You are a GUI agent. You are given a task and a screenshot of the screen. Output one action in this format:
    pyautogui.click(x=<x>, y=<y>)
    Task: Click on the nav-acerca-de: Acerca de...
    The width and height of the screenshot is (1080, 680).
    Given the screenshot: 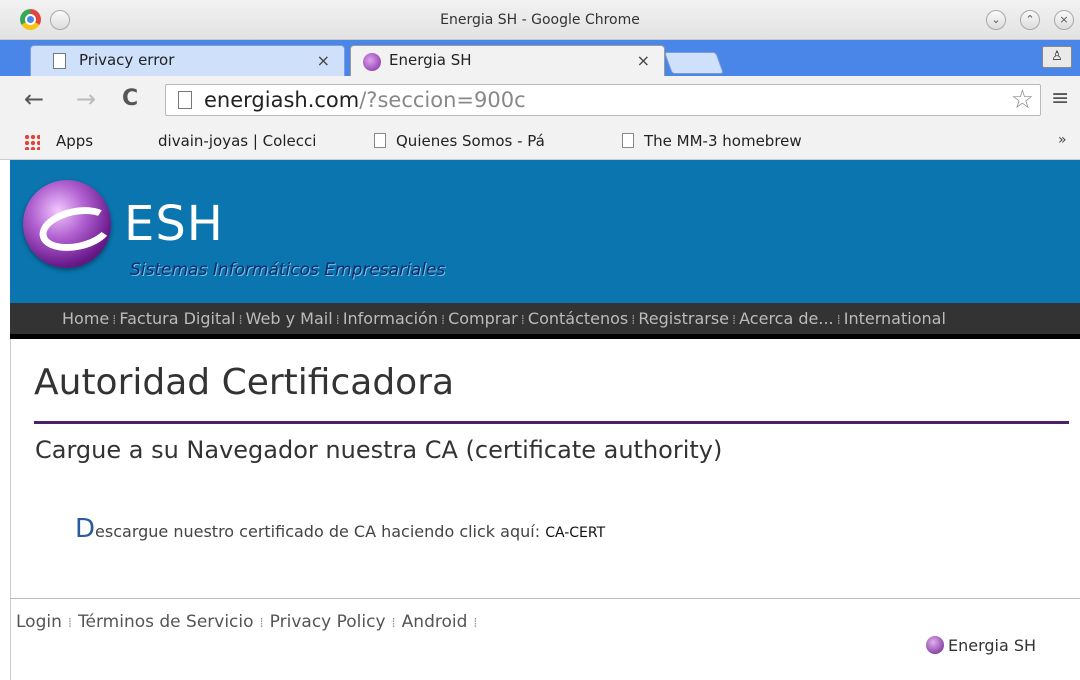 What is the action you would take?
    pyautogui.click(x=786, y=318)
    